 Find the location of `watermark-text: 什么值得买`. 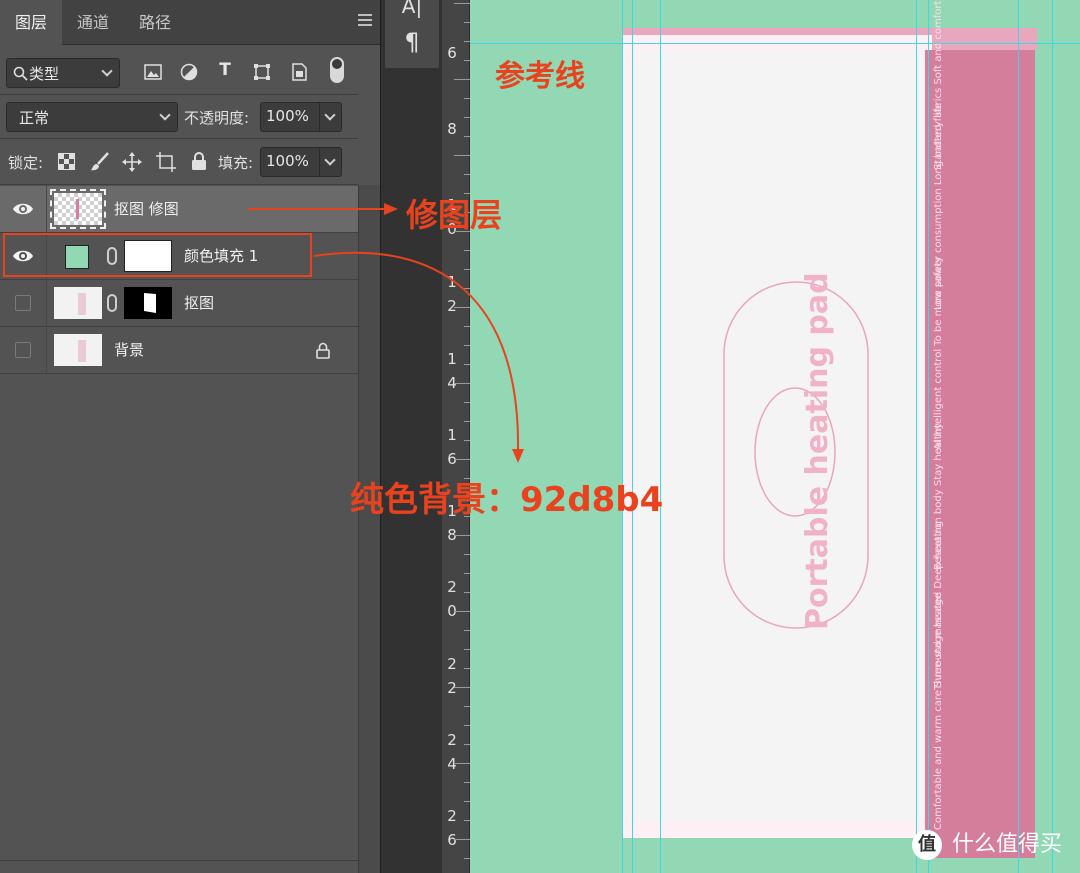

watermark-text: 什么值得买 is located at coordinates (1007, 844).